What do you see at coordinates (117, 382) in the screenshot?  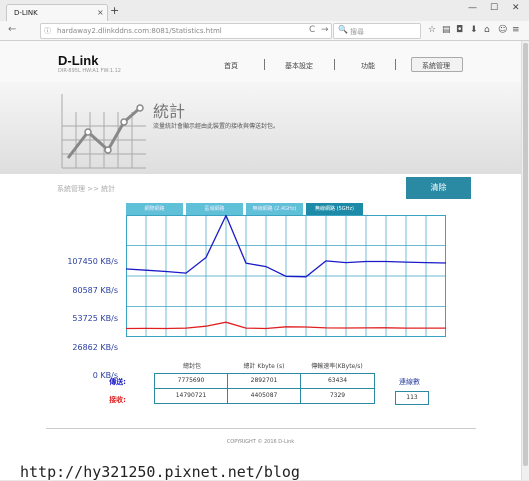 I see `row-label-sent: 傳送:` at bounding box center [117, 382].